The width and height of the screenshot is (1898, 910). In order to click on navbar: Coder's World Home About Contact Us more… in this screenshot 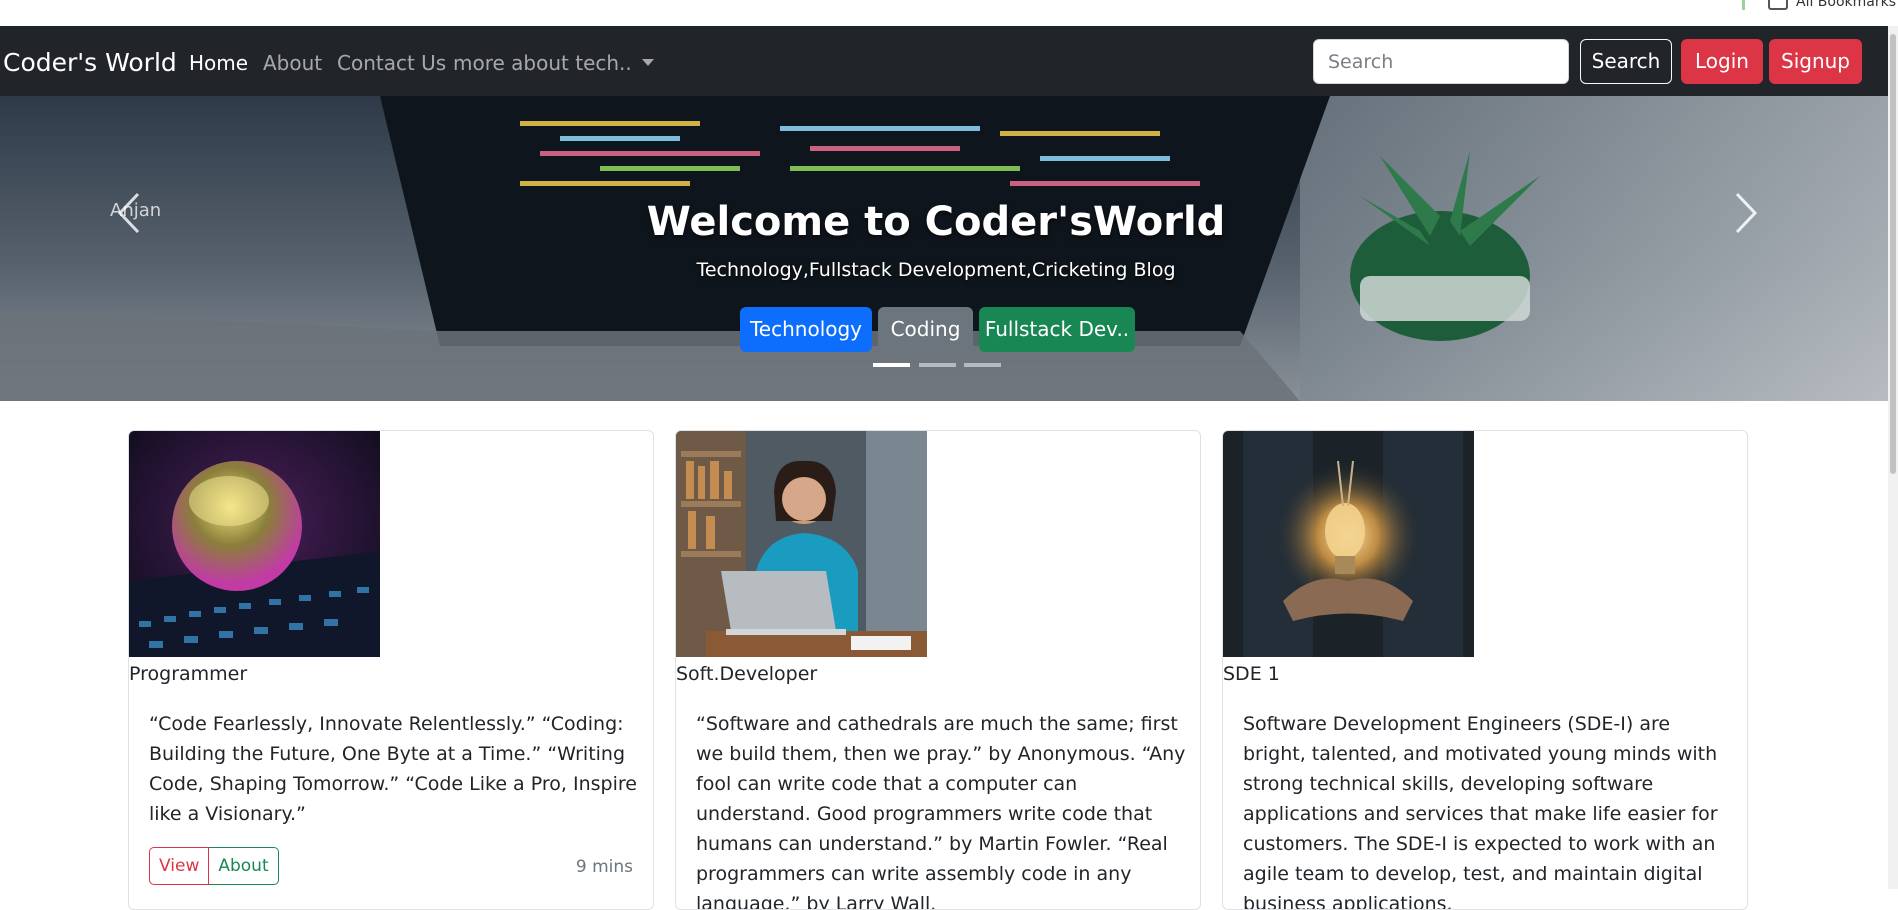, I will do `click(944, 61)`.